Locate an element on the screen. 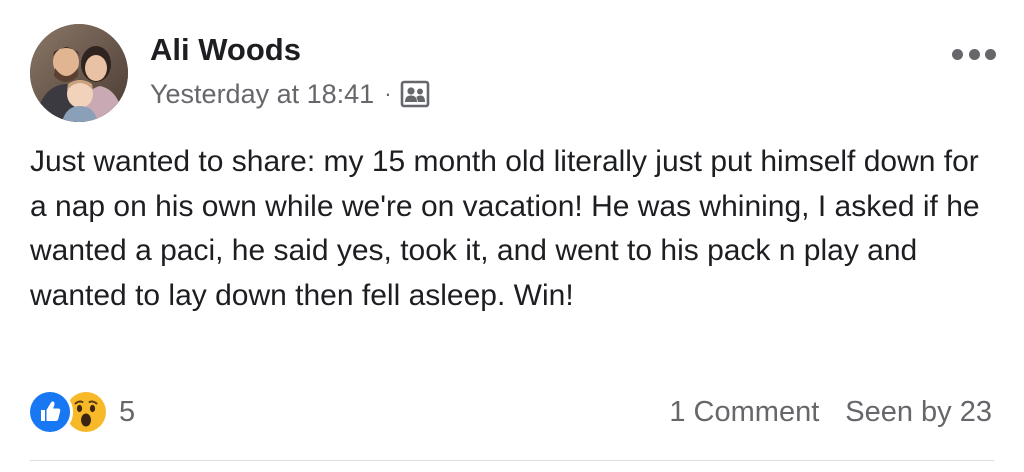 This screenshot has height=472, width=1024. author-name: Ali Woods is located at coordinates (225, 50).